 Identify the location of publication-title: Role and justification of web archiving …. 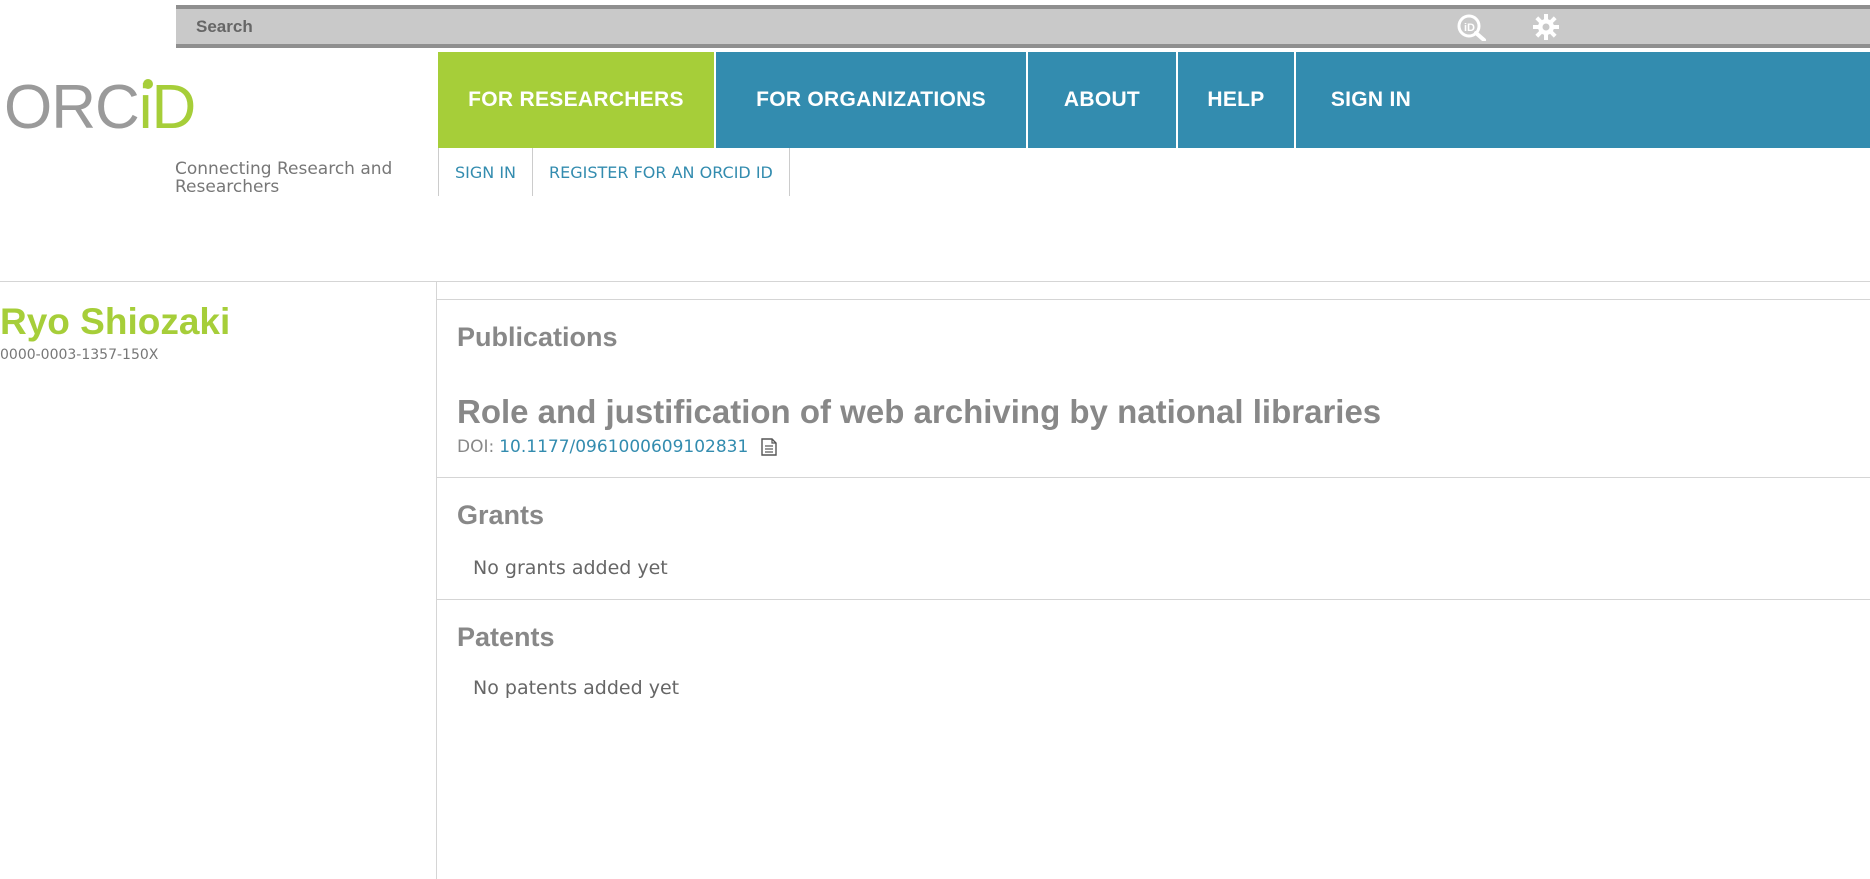
(919, 411).